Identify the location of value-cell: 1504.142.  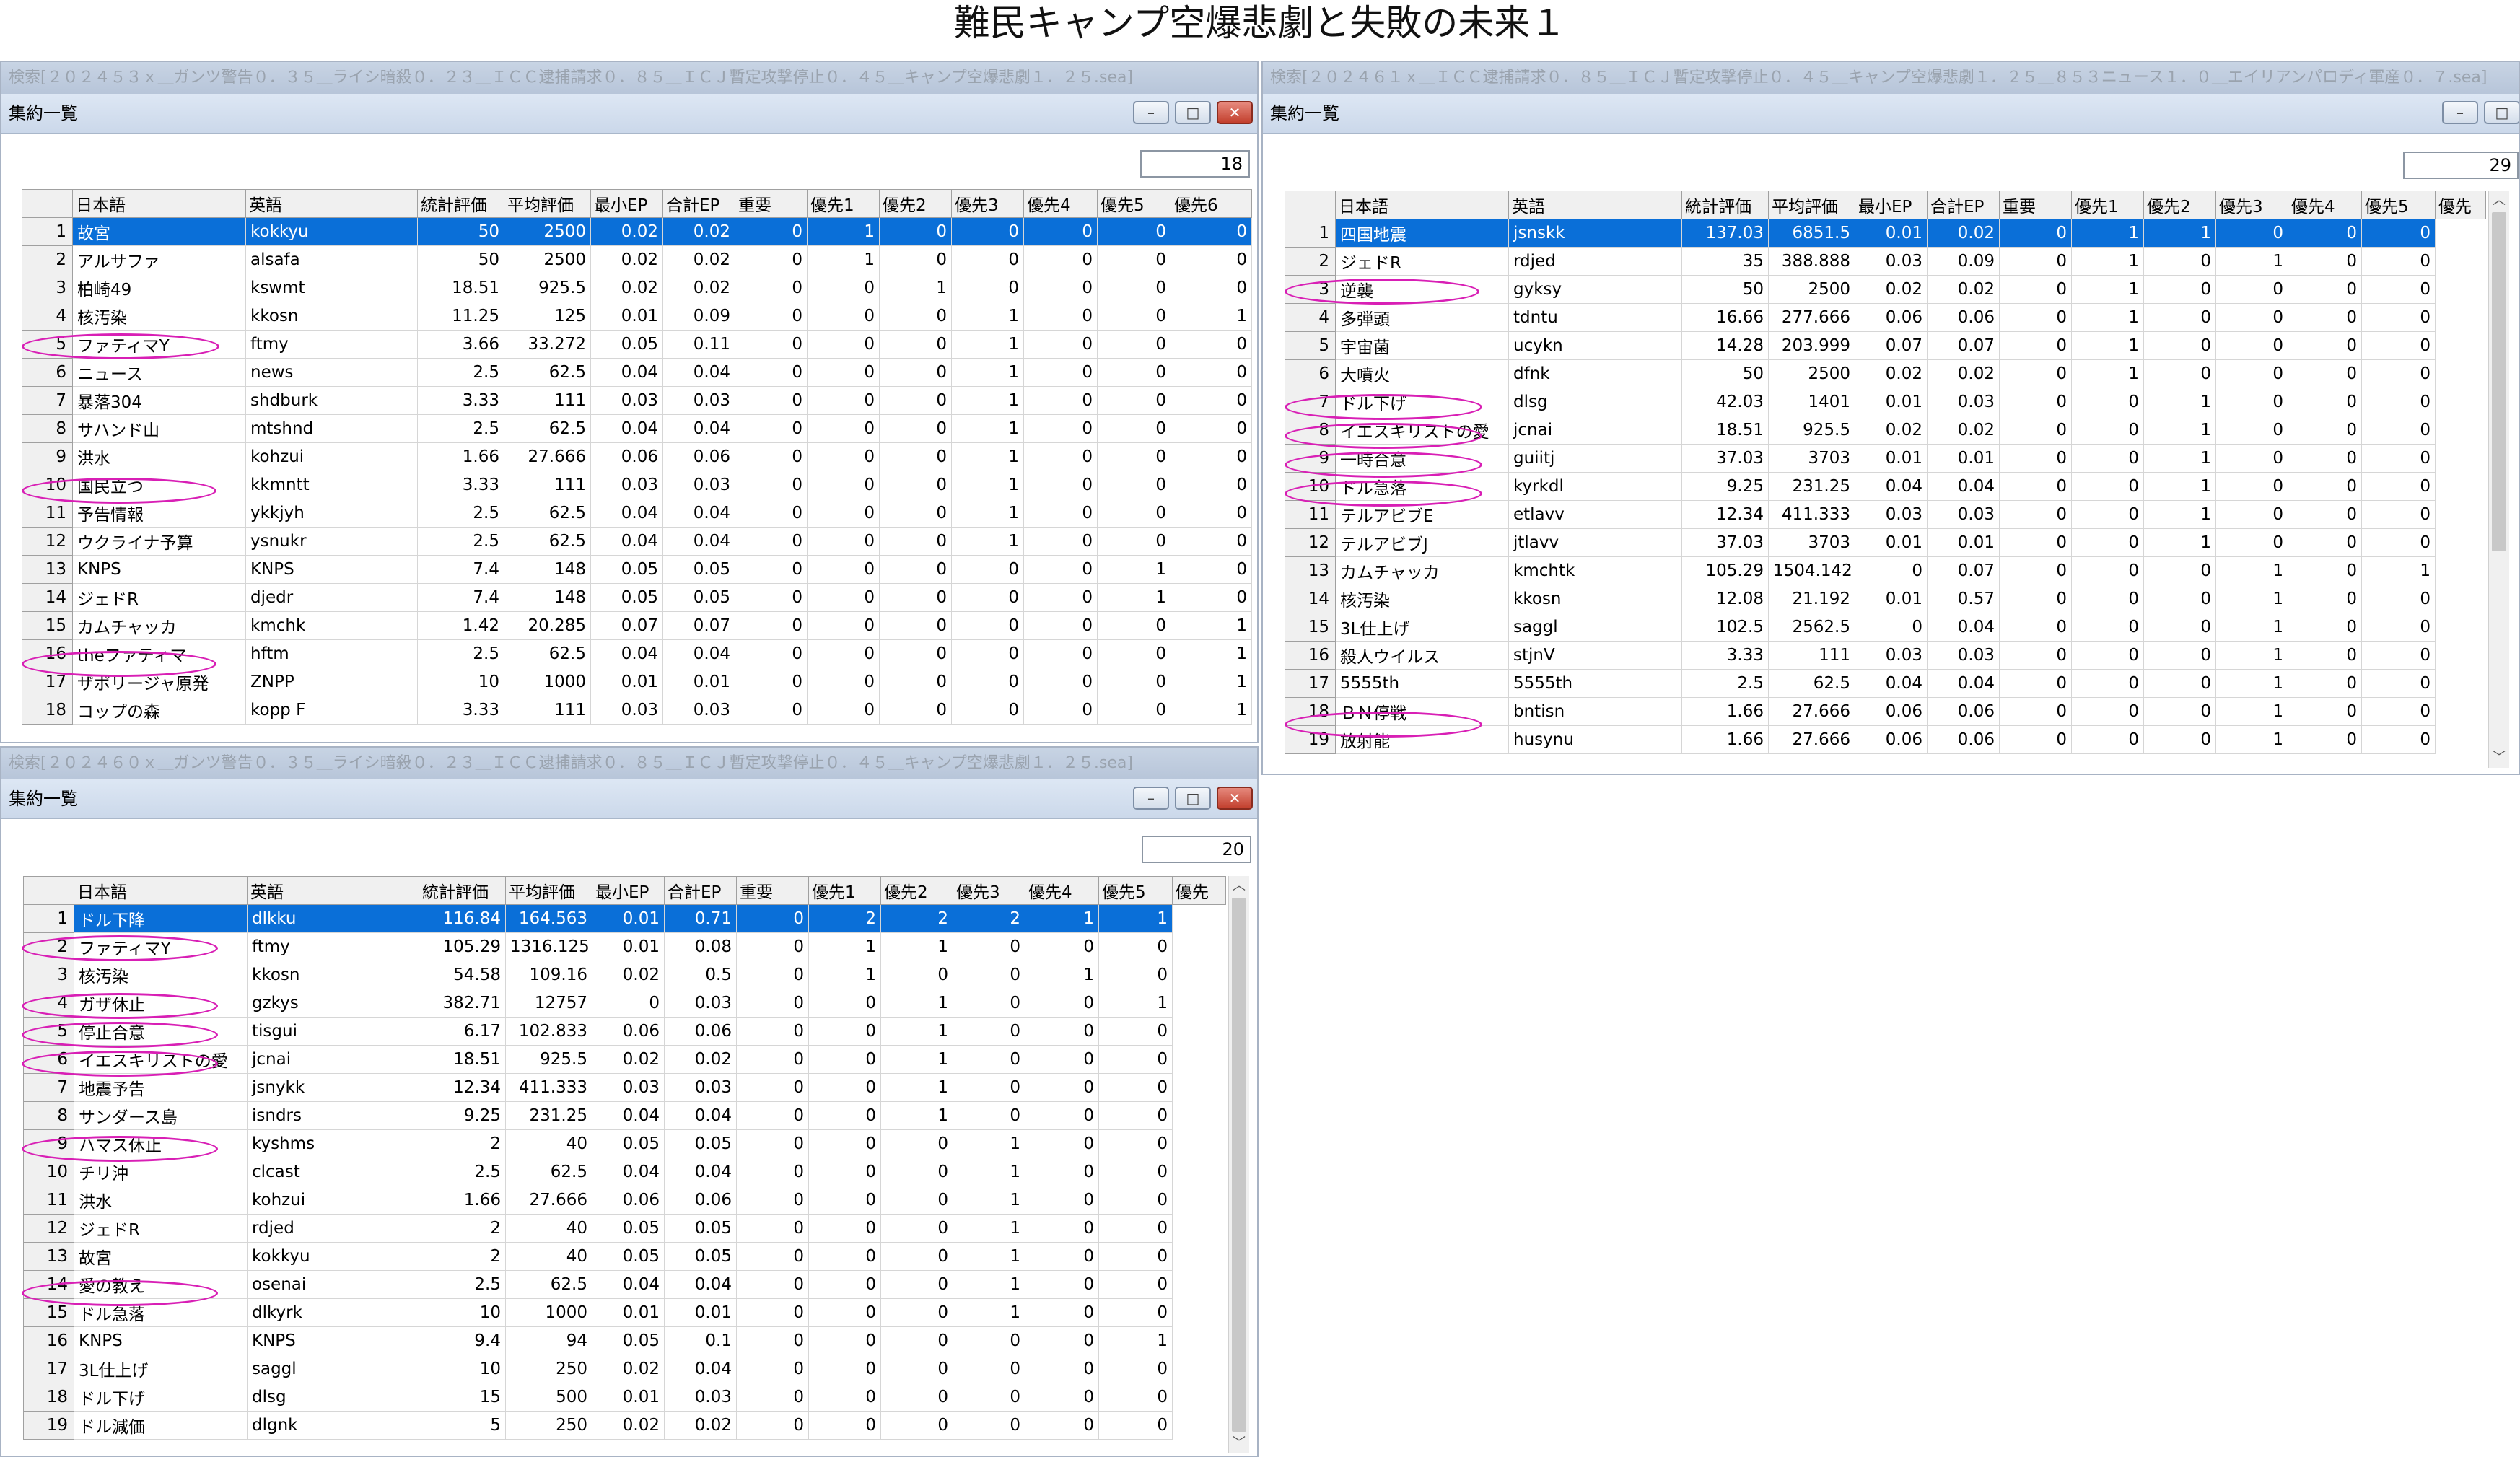
(1811, 570).